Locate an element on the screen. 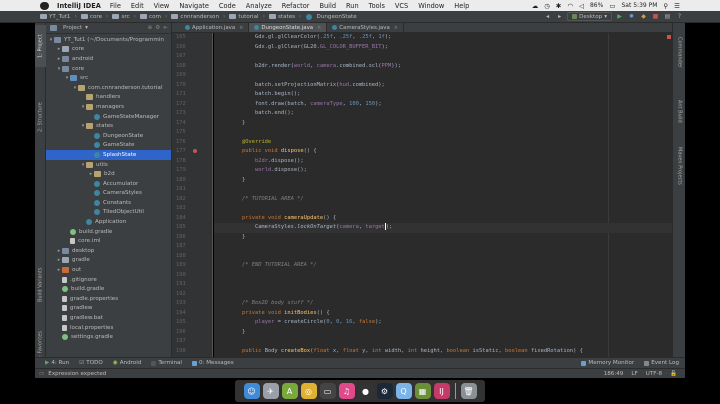 The image size is (720, 404). tree-item: core.iml is located at coordinates (108, 241).